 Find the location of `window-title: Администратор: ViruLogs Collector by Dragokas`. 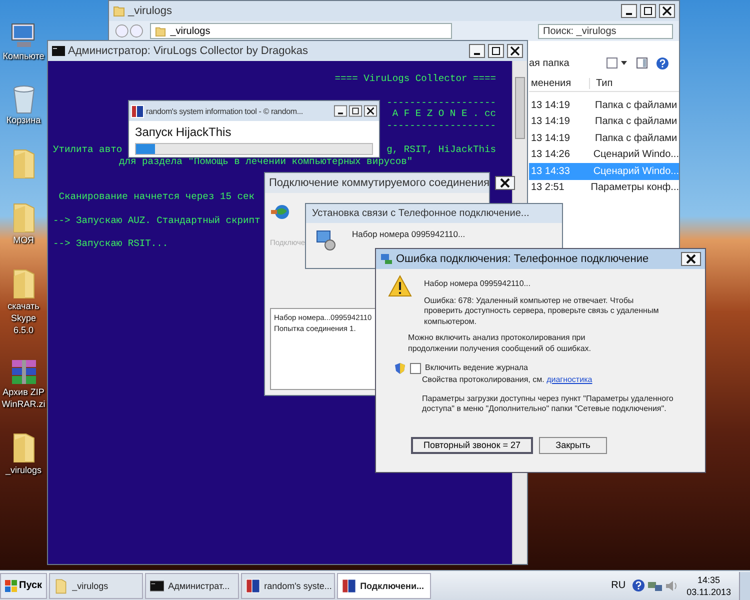

window-title: Администратор: ViruLogs Collector by Dragokas is located at coordinates (188, 51).